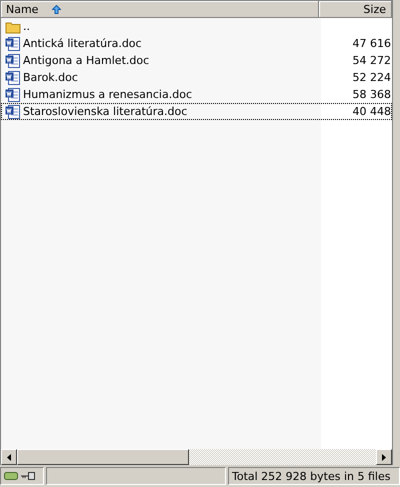 The height and width of the screenshot is (487, 400). I want to click on file-size: 52 224, so click(371, 77).